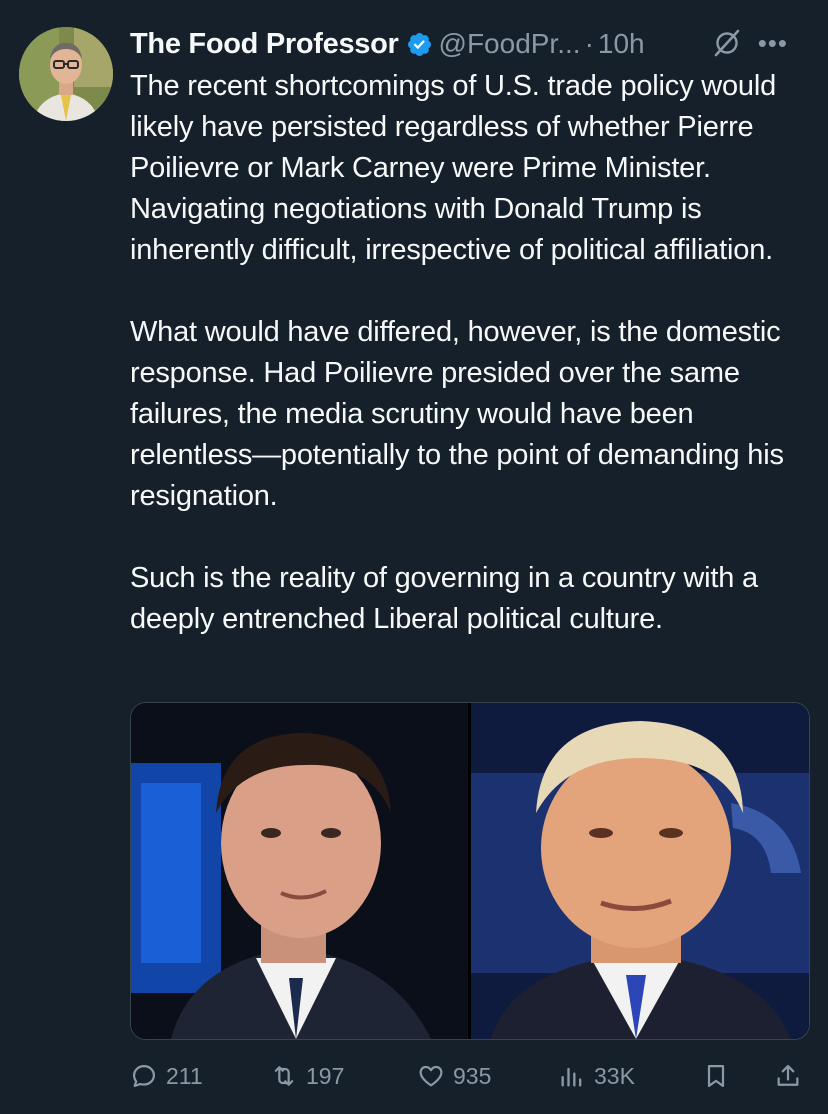  I want to click on bookmark-icon, so click(716, 1076).